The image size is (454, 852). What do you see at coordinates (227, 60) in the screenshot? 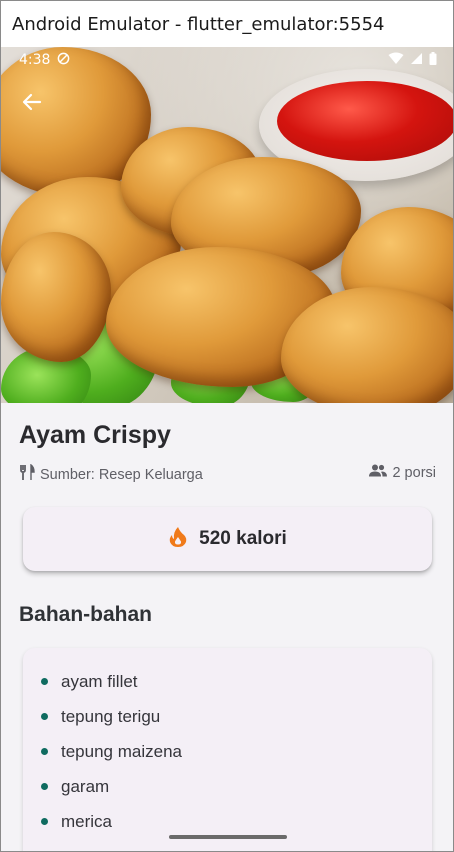
I see `android-status-bar: 4:38` at bounding box center [227, 60].